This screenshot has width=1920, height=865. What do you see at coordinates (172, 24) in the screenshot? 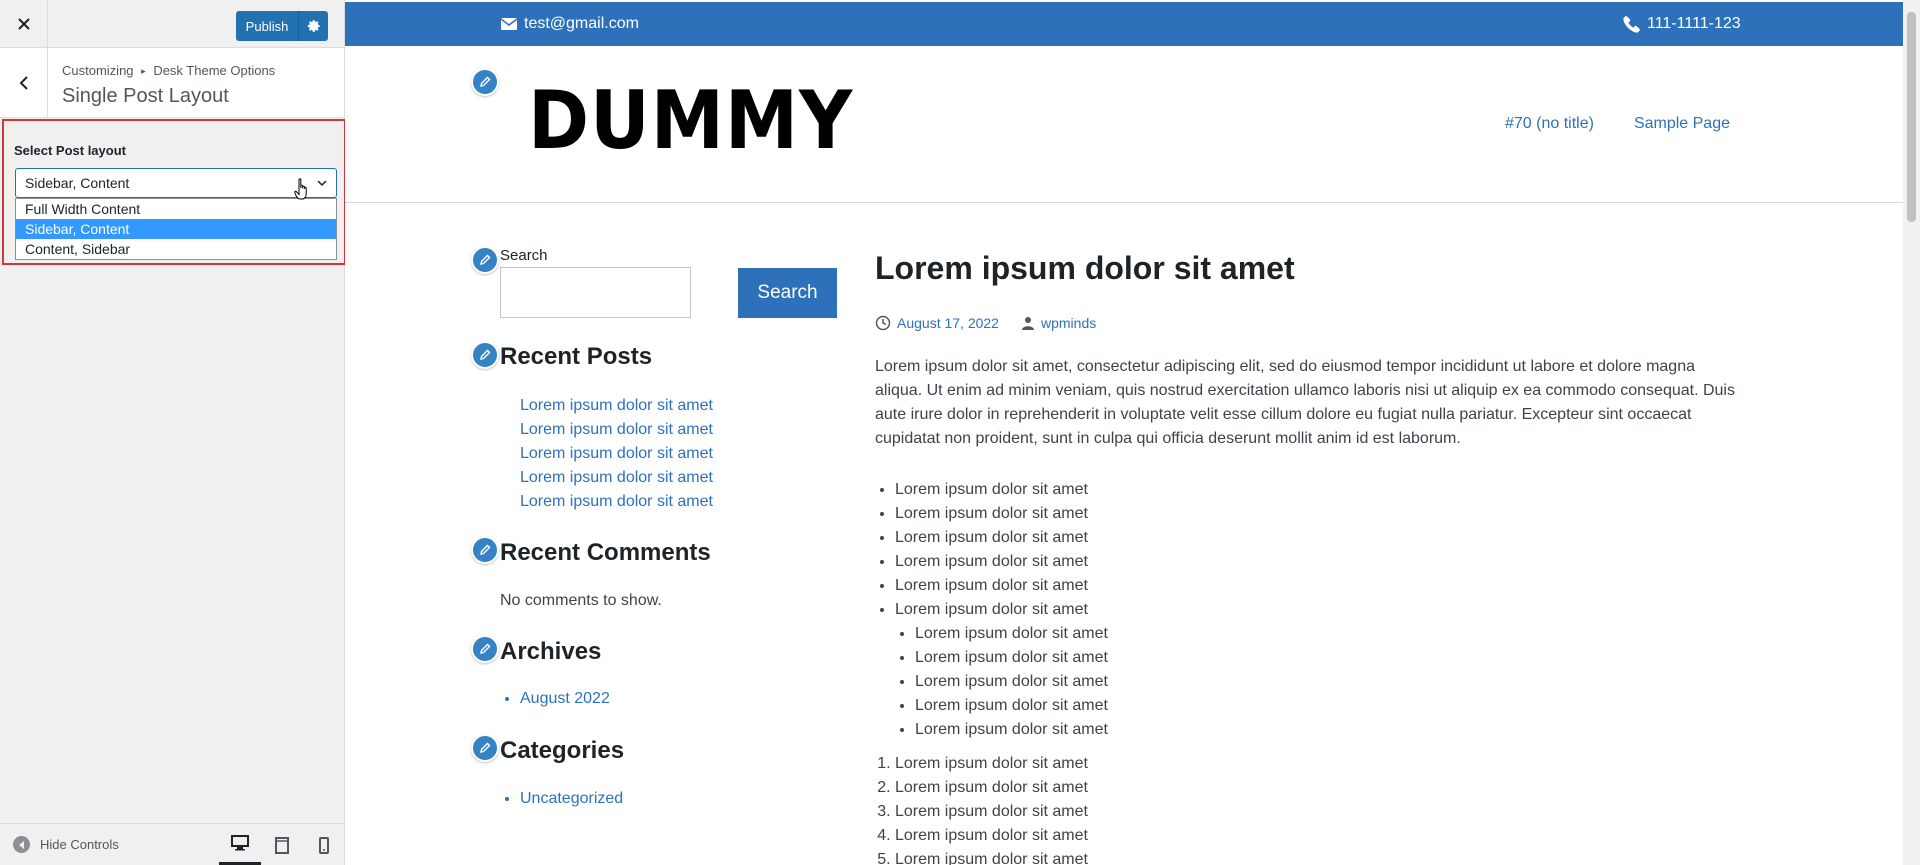
I see `customizer-header: Publish` at bounding box center [172, 24].